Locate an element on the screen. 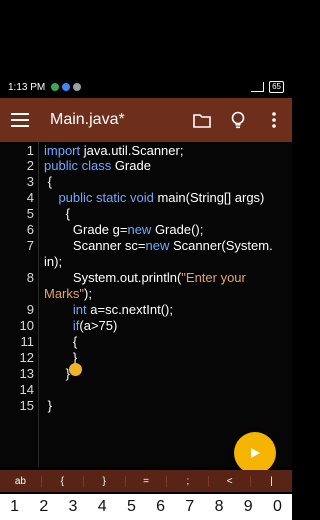  symbol-key: ab is located at coordinates (21, 481).